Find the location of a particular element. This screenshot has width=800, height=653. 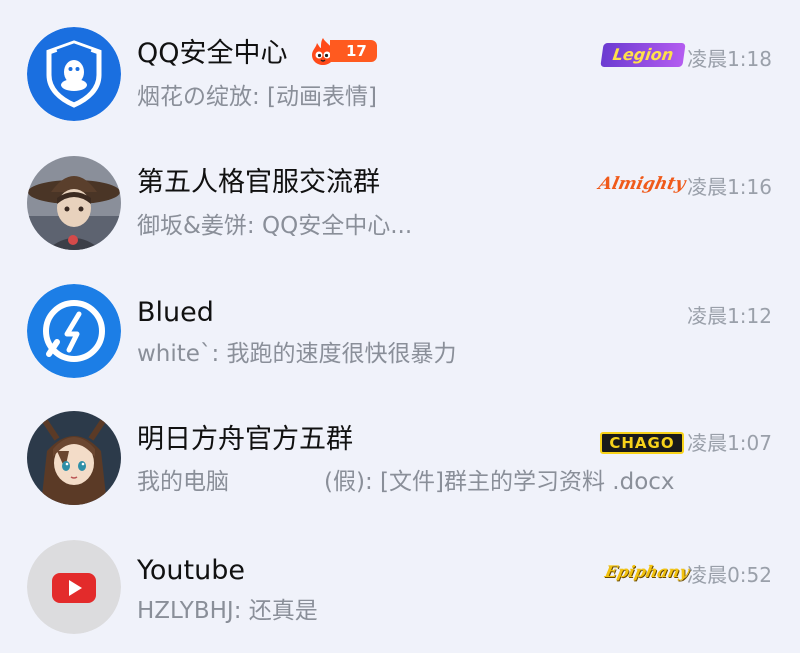

chat-title: Youtube is located at coordinates (191, 570).